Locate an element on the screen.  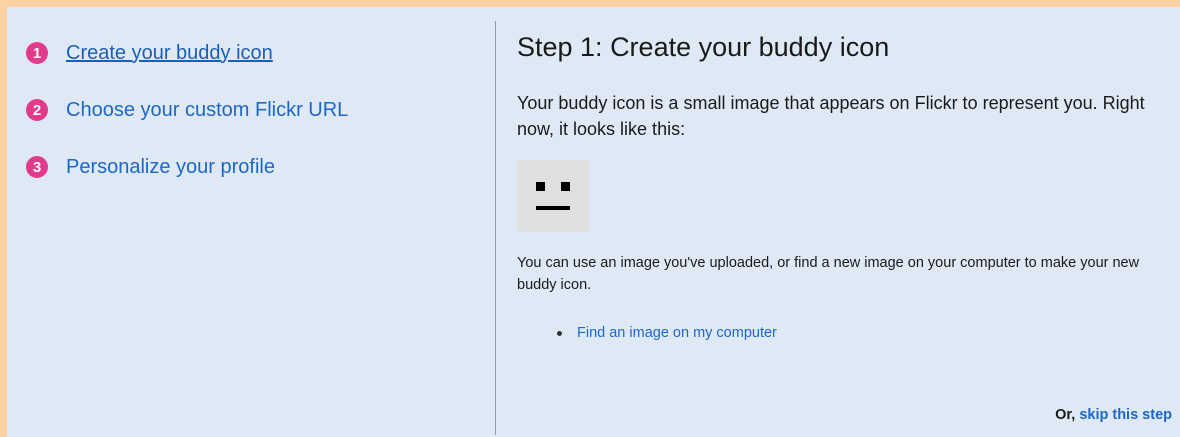
step-link-personalize-profile: Personalize your profile is located at coordinates (170, 167).